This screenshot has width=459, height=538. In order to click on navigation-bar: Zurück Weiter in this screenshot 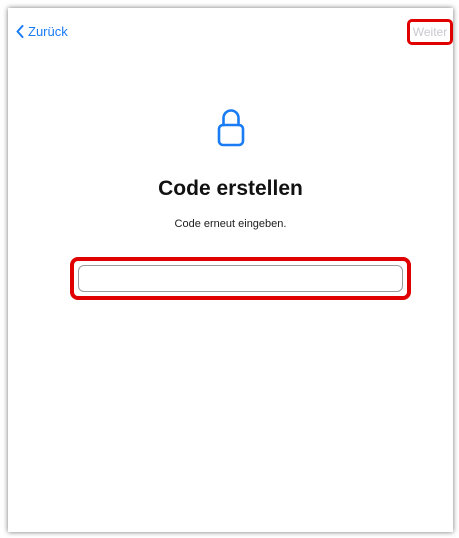, I will do `click(230, 31)`.